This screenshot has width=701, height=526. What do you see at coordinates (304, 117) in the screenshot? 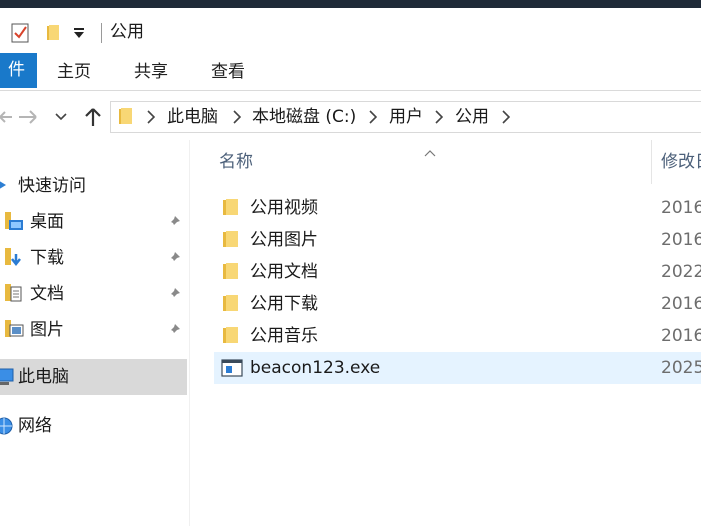
I see `breadcrumb-local-disk: 本地磁盘 (C:)` at bounding box center [304, 117].